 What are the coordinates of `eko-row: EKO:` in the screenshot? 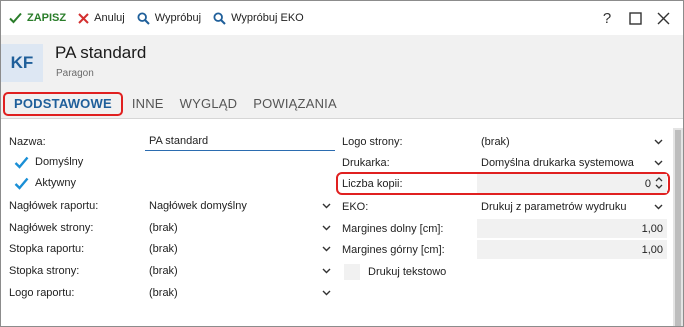 It's located at (355, 207).